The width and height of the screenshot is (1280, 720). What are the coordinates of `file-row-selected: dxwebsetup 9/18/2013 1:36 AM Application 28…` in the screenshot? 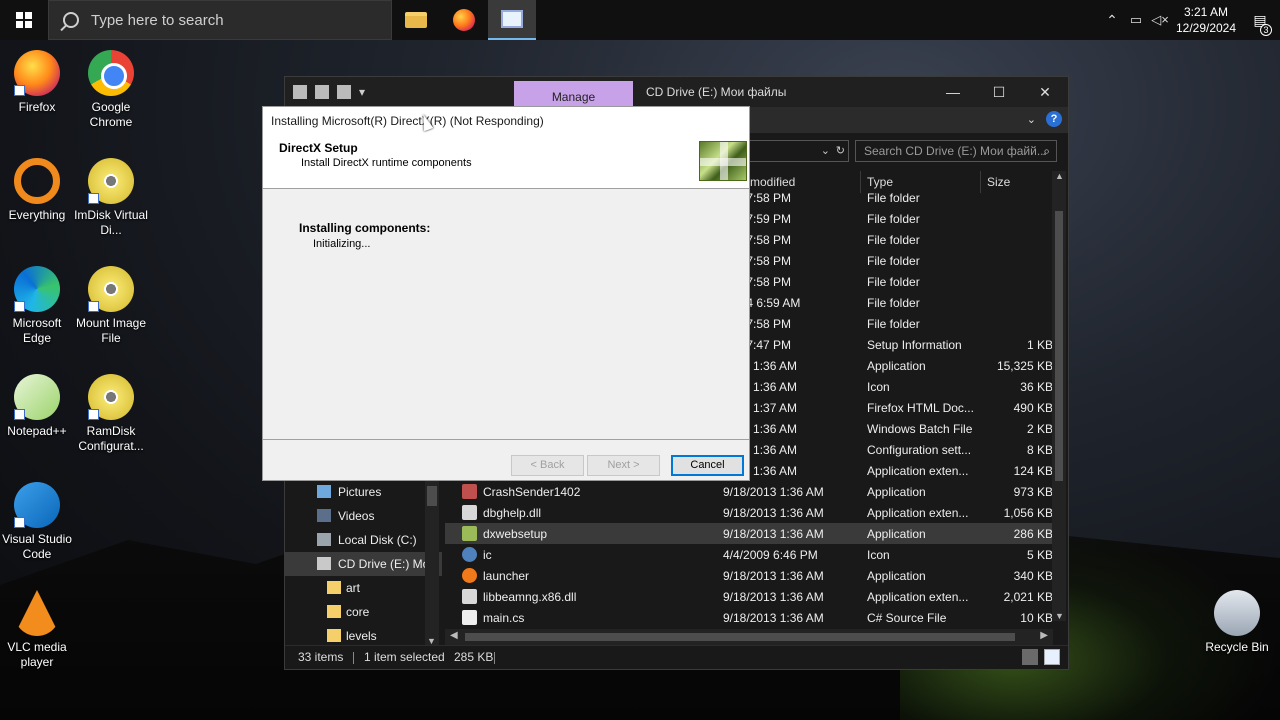 It's located at (750, 533).